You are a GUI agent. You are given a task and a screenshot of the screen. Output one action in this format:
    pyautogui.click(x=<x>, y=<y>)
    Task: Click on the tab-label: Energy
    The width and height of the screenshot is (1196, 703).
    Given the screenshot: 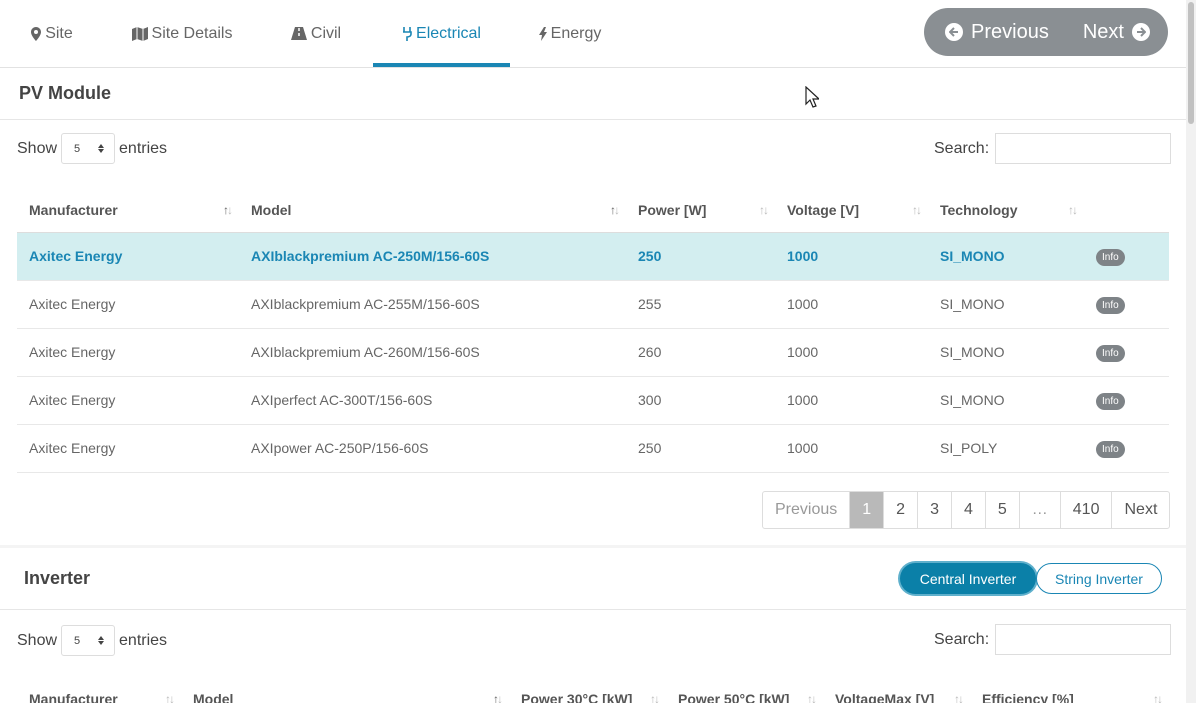 What is the action you would take?
    pyautogui.click(x=576, y=33)
    